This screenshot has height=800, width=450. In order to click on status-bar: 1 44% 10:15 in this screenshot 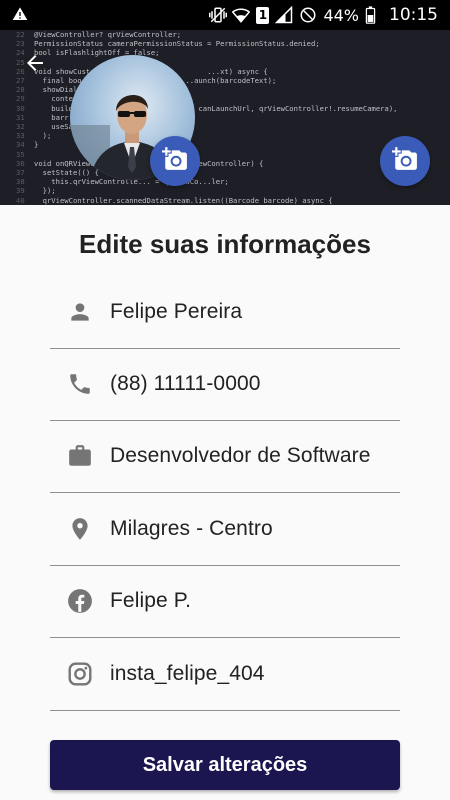, I will do `click(225, 15)`.